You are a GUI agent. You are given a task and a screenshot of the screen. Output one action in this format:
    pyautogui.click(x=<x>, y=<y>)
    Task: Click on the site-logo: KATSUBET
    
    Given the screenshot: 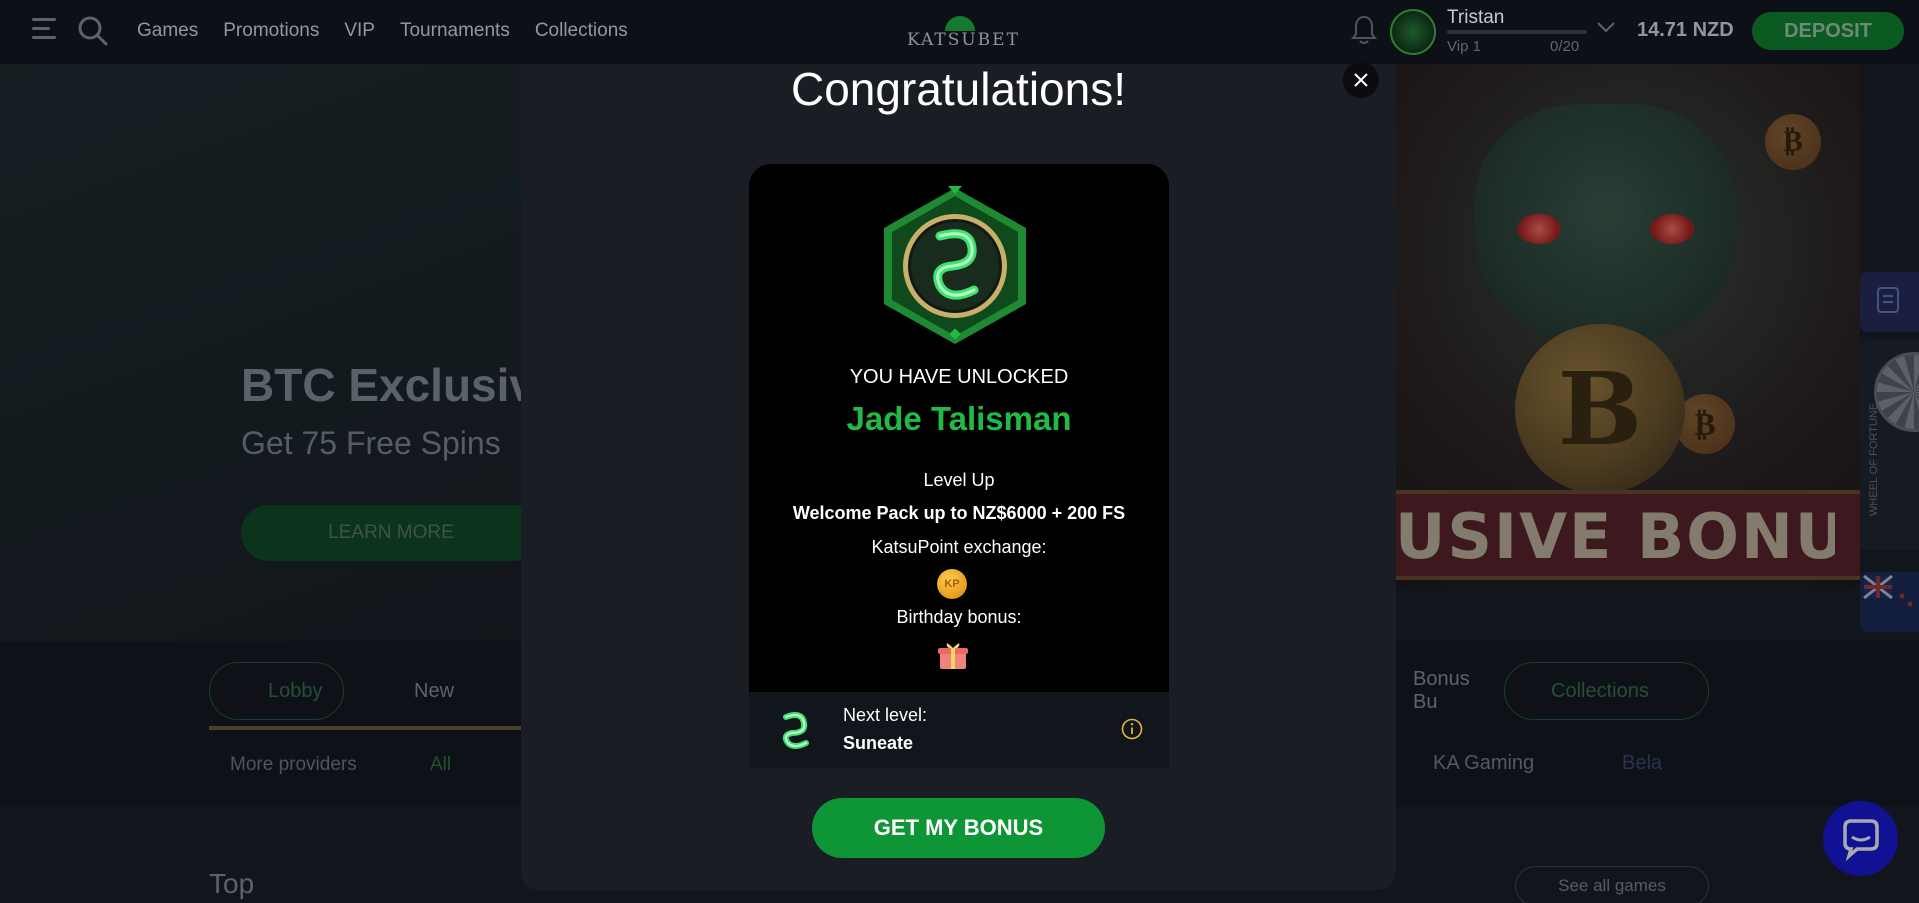 What is the action you would take?
    pyautogui.click(x=963, y=32)
    